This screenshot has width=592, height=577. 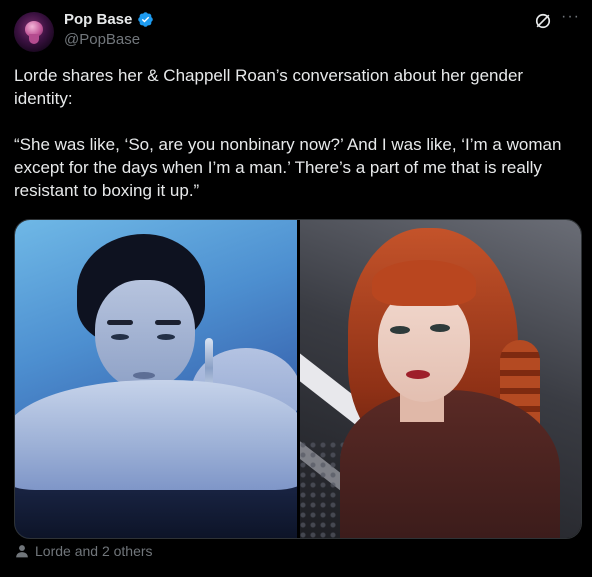 I want to click on grok-icon, so click(x=543, y=21).